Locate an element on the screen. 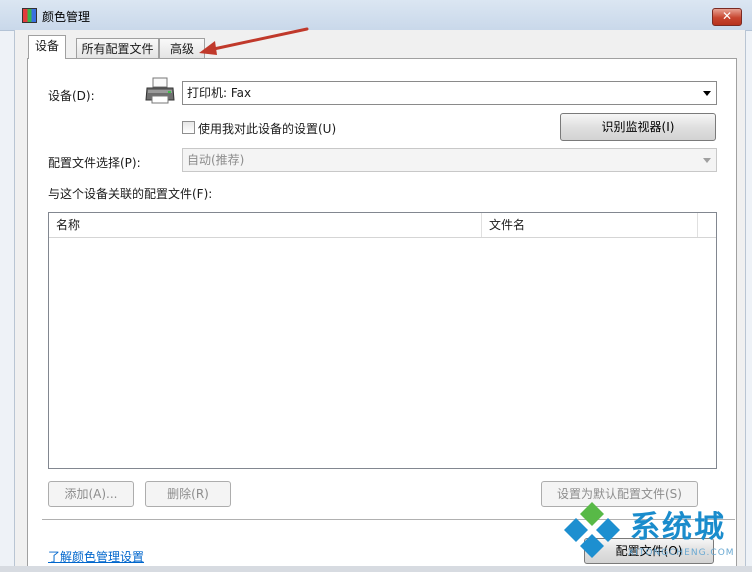  watermark-subtext: XITONGCHENG.COM is located at coordinates (681, 553).